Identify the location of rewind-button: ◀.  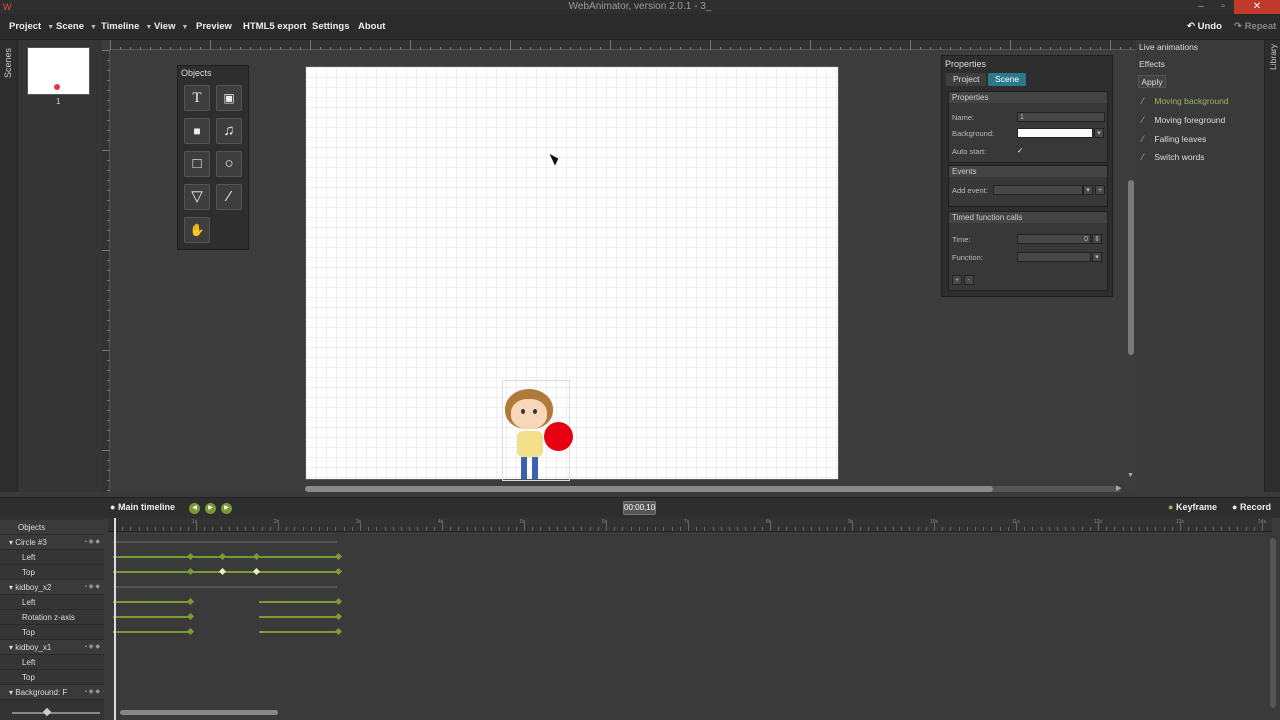
(194, 508).